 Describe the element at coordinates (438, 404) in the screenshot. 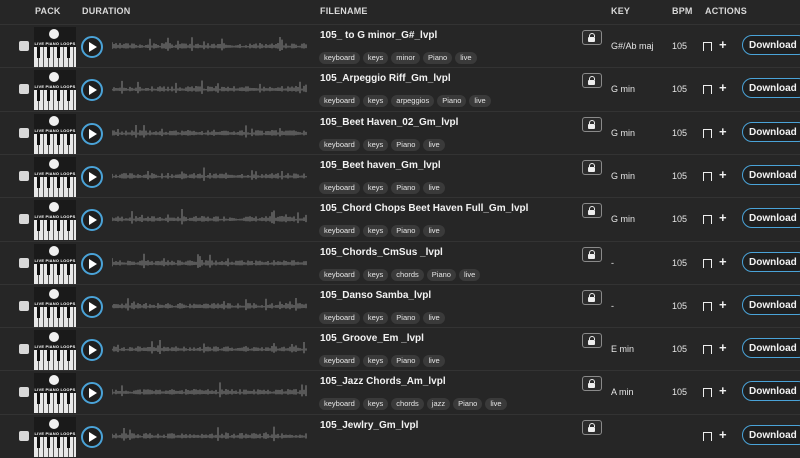

I see `tag: jazz` at that location.